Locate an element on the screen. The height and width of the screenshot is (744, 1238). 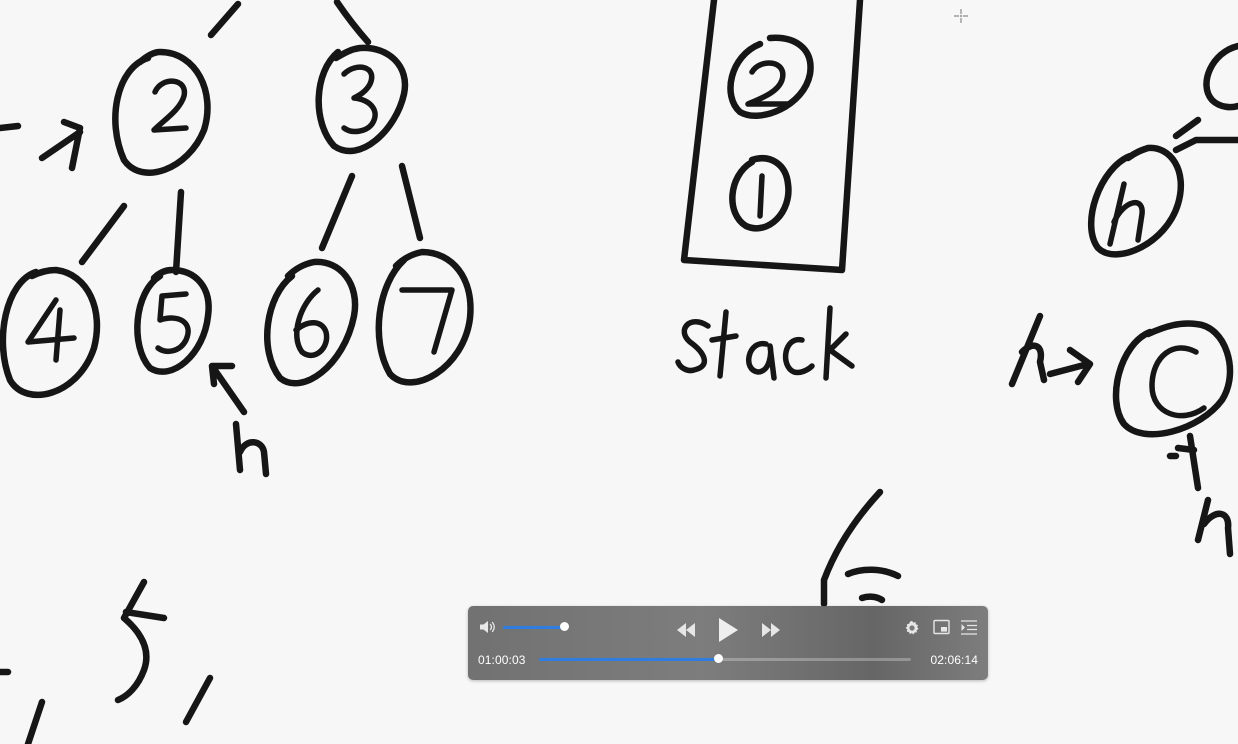
stack-drawing is located at coordinates (772, 137).